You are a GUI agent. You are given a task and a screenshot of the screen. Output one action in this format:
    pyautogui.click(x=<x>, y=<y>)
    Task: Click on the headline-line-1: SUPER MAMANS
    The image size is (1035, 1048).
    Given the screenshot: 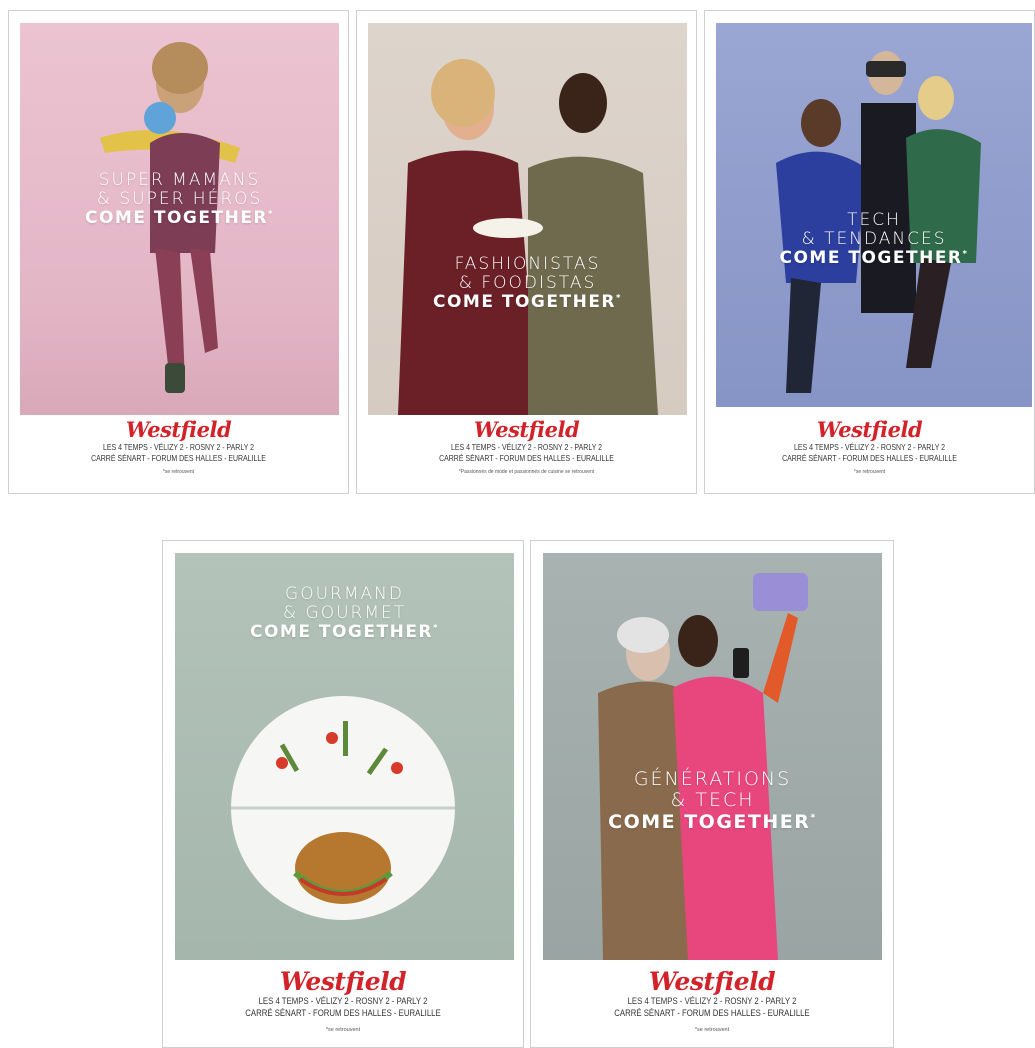 What is the action you would take?
    pyautogui.click(x=179, y=180)
    